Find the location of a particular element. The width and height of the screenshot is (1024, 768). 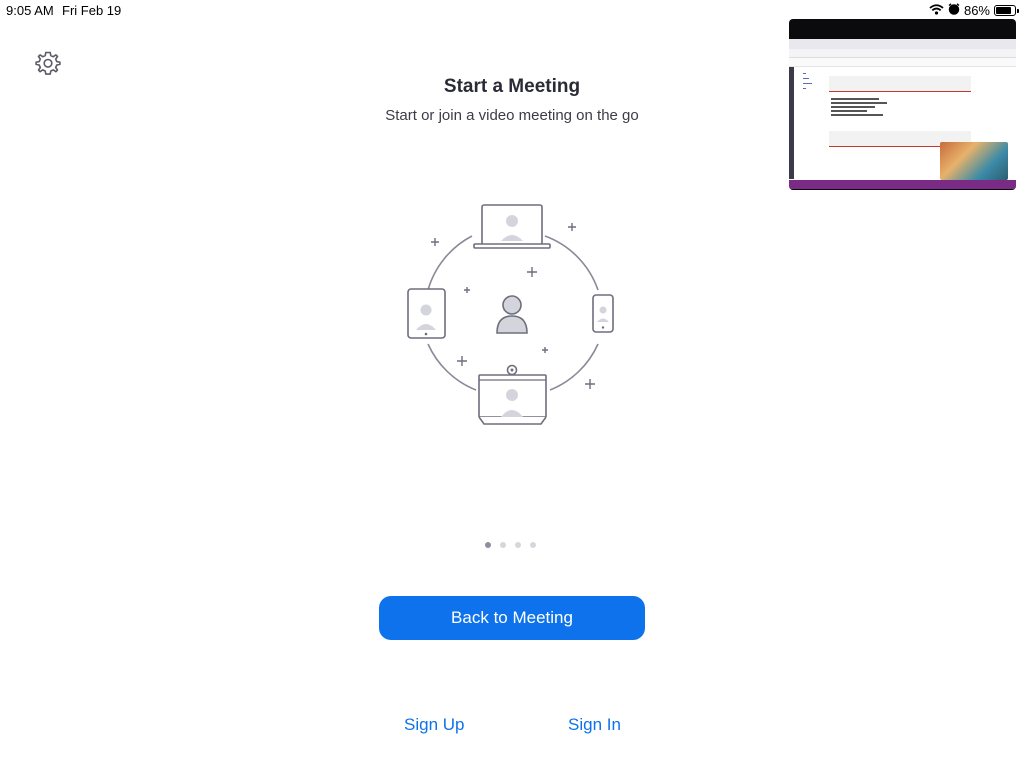

preview-nav-links: ▬ ▬▬ ▬▬▬ ▬ is located at coordinates (807, 80).